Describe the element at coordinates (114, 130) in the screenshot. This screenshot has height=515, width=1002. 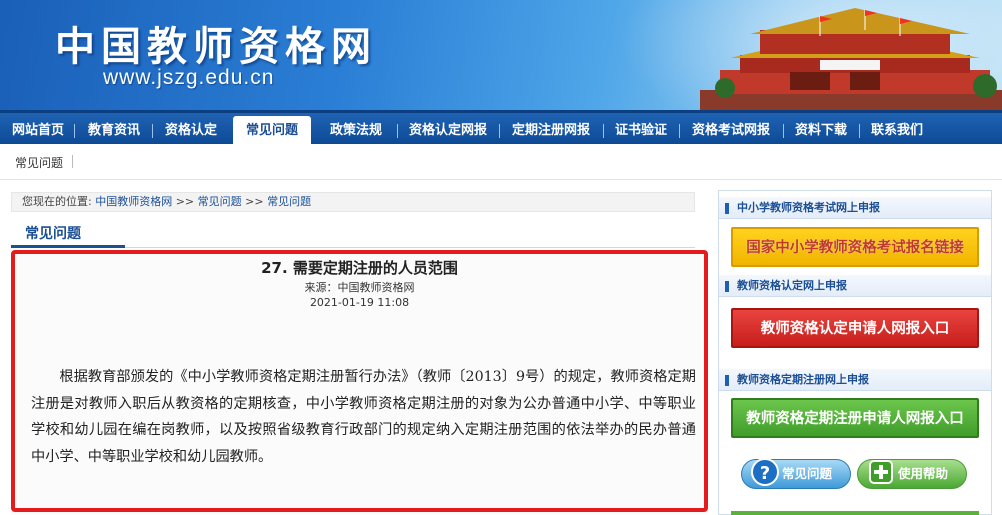
I see `nav-item-news: 教育资讯` at that location.